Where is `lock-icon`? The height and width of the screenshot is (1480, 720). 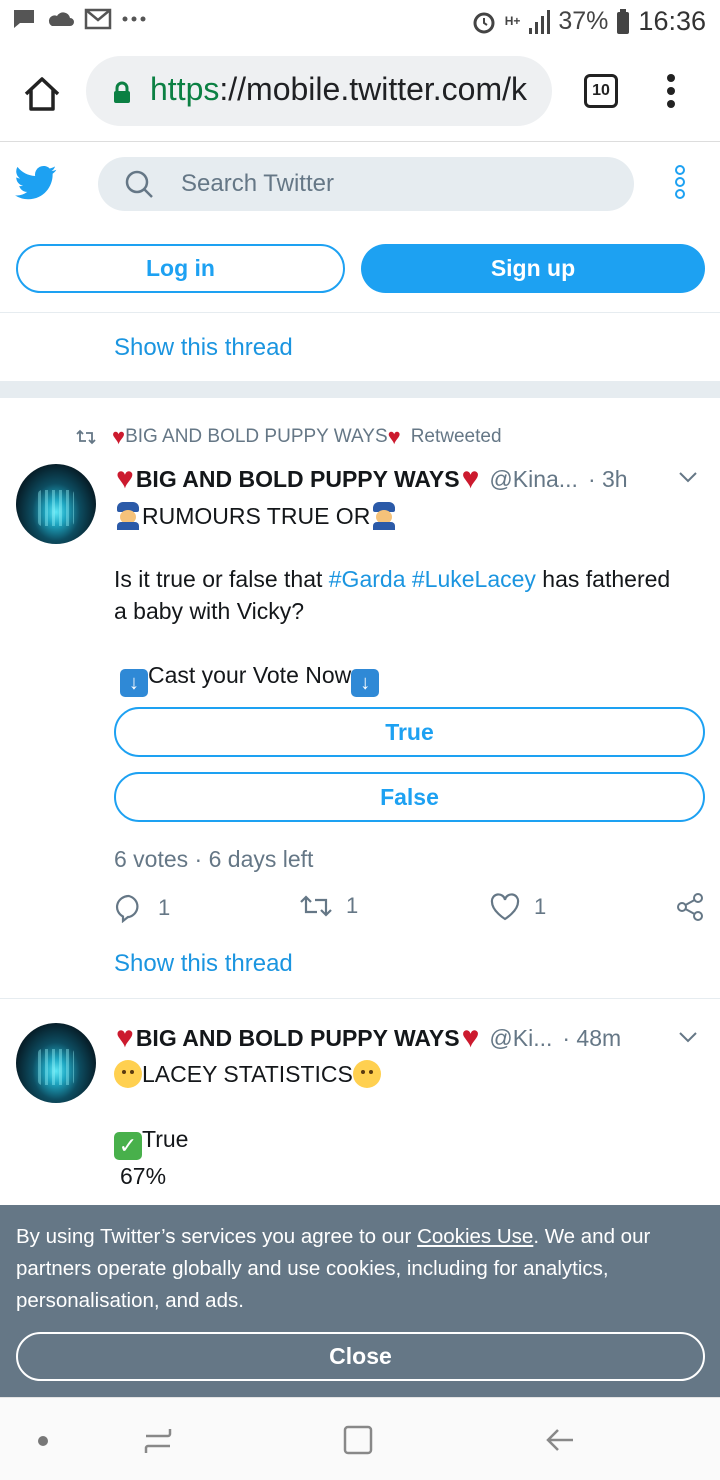 lock-icon is located at coordinates (122, 92).